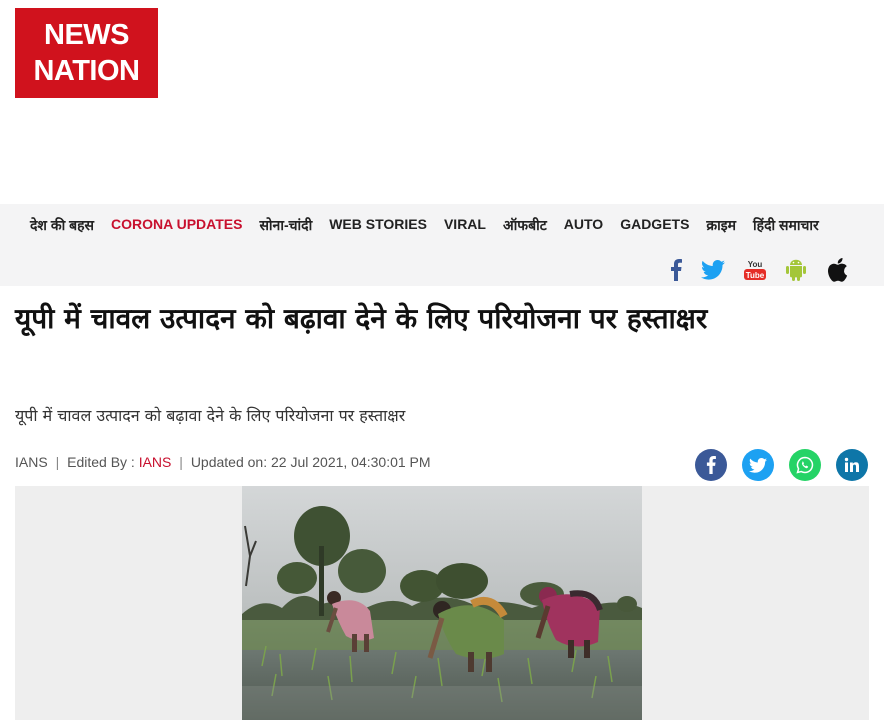 This screenshot has height=720, width=884. I want to click on header-social-links: You Tube, so click(759, 270).